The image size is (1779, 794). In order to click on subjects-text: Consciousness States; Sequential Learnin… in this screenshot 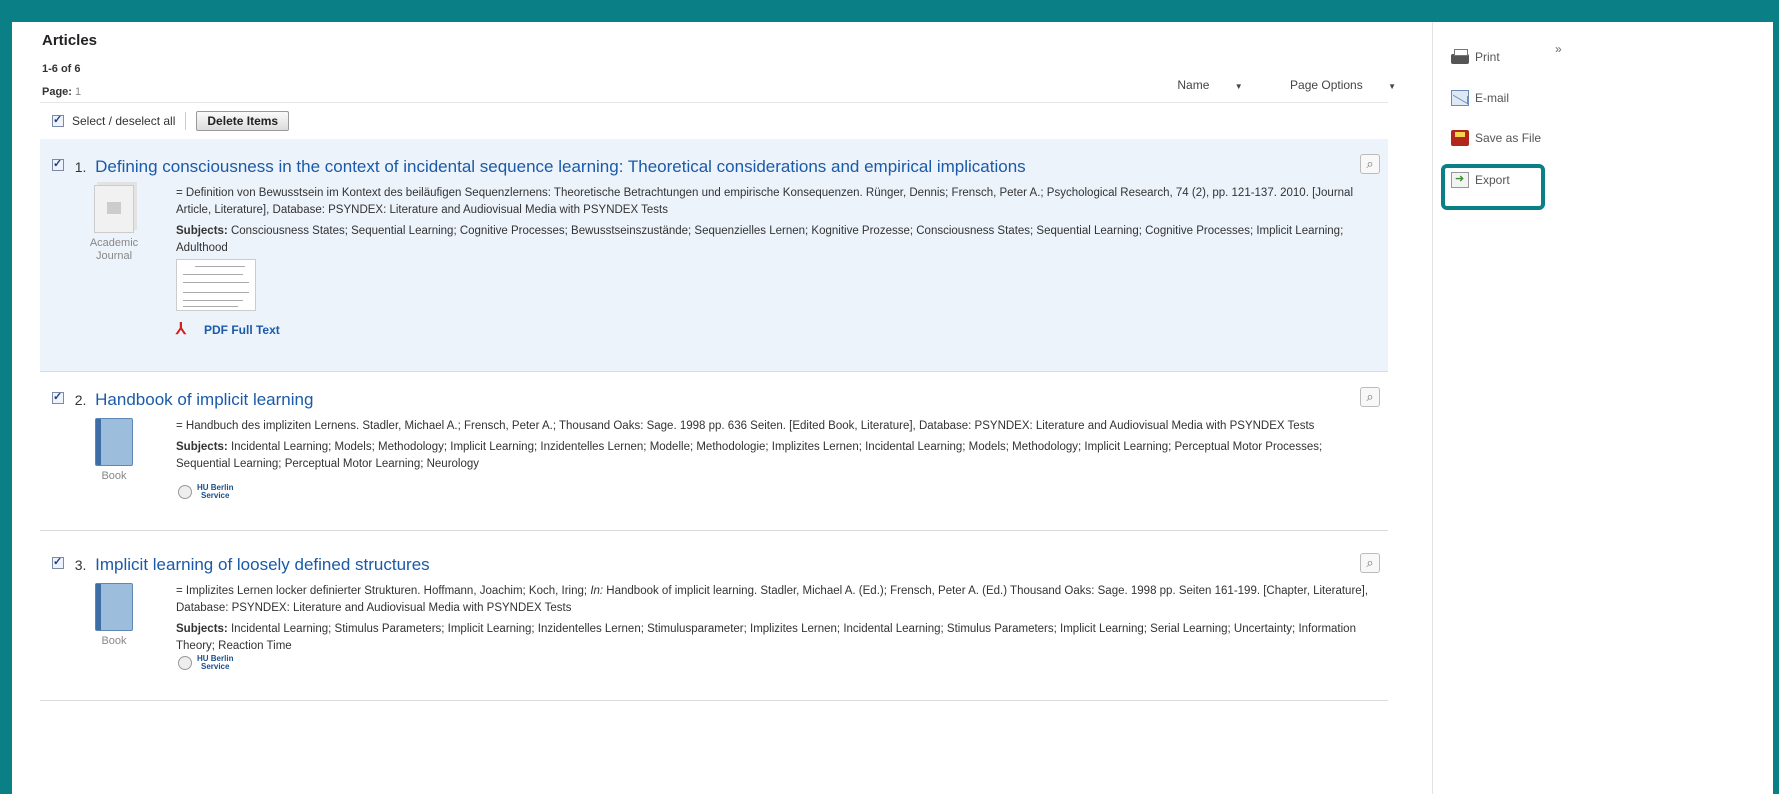, I will do `click(760, 239)`.